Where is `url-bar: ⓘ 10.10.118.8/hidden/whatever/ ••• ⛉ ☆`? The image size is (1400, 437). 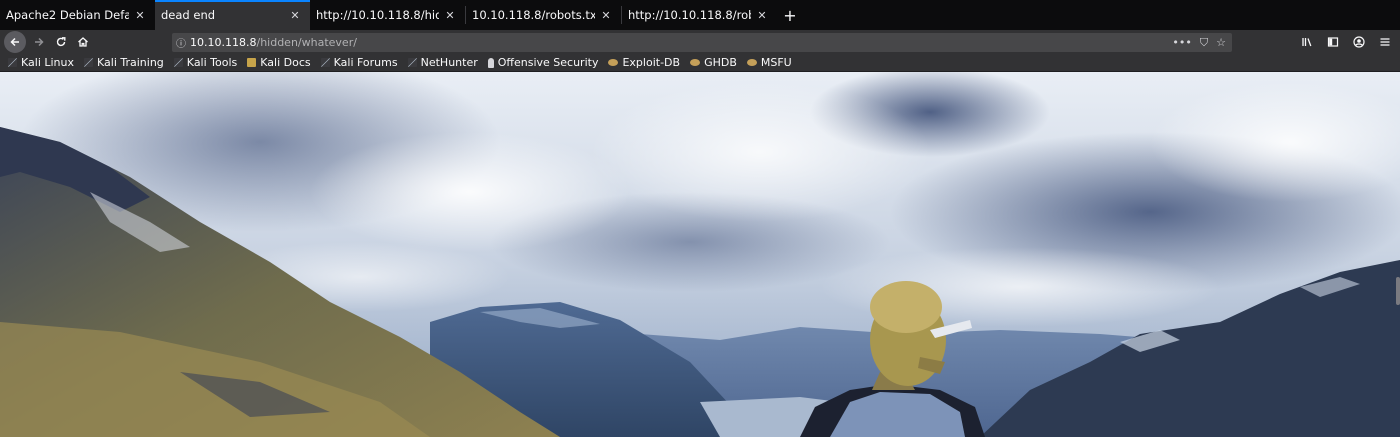 url-bar: ⓘ 10.10.118.8/hidden/whatever/ ••• ⛉ ☆ is located at coordinates (702, 42).